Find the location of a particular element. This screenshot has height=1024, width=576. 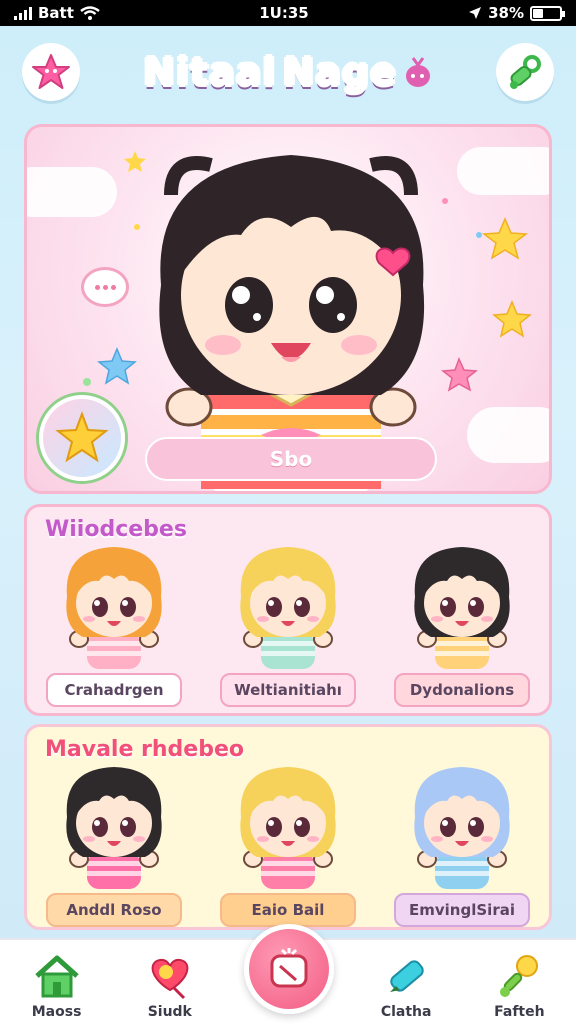

favorite-badge is located at coordinates (82, 438).